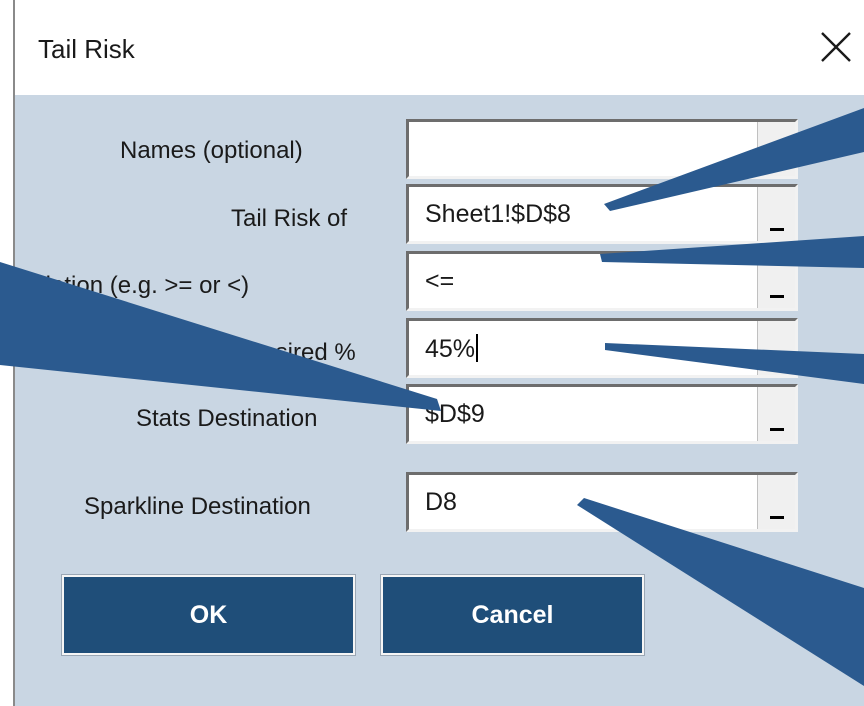 This screenshot has height=706, width=864. I want to click on sparkline-destination-range-button, so click(776, 502).